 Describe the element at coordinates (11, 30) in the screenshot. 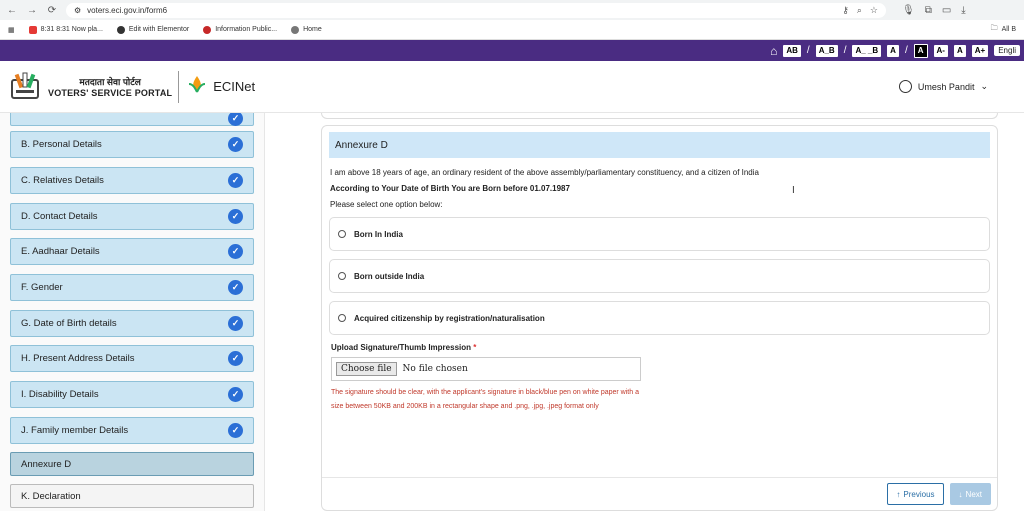

I see `apps-icon: ▦` at that location.